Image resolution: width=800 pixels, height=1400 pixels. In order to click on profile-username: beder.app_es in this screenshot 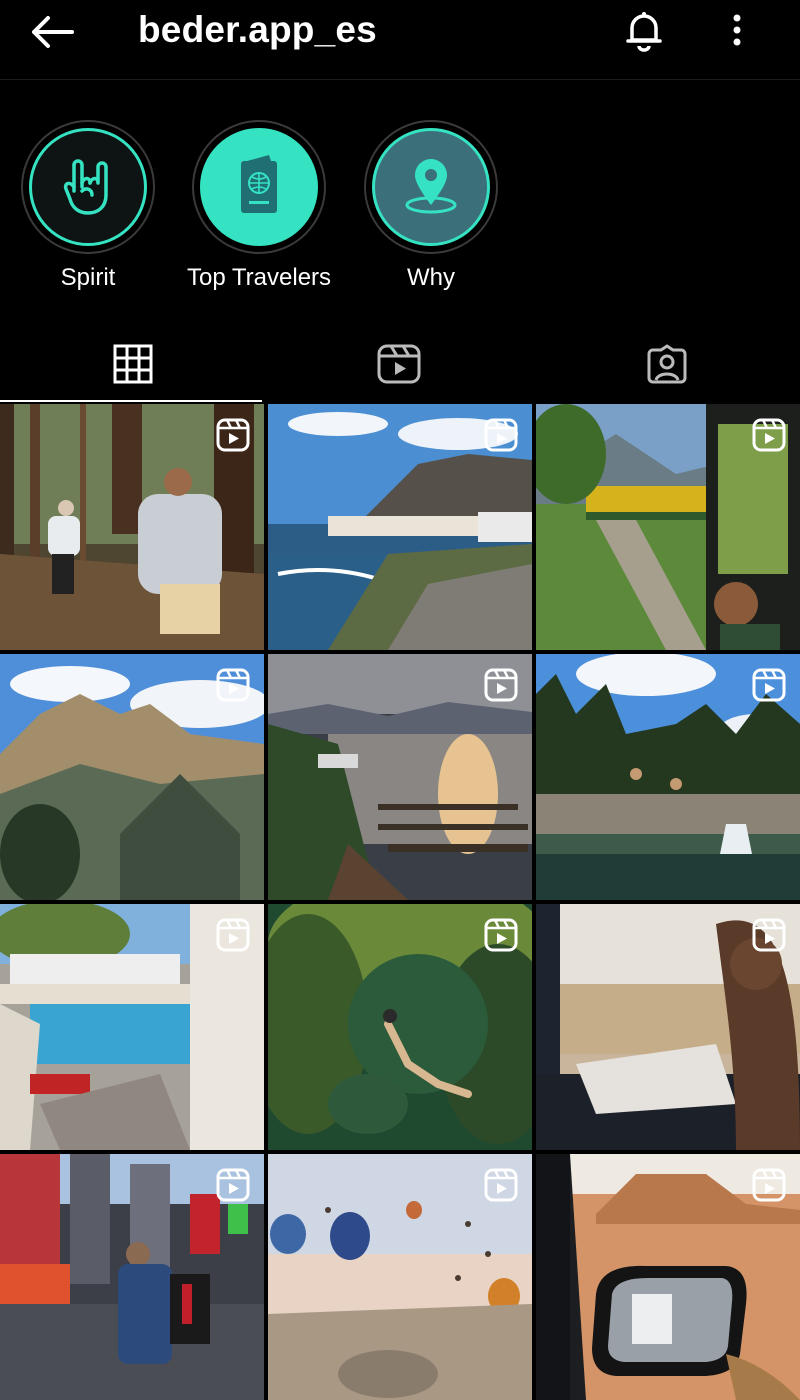, I will do `click(257, 29)`.